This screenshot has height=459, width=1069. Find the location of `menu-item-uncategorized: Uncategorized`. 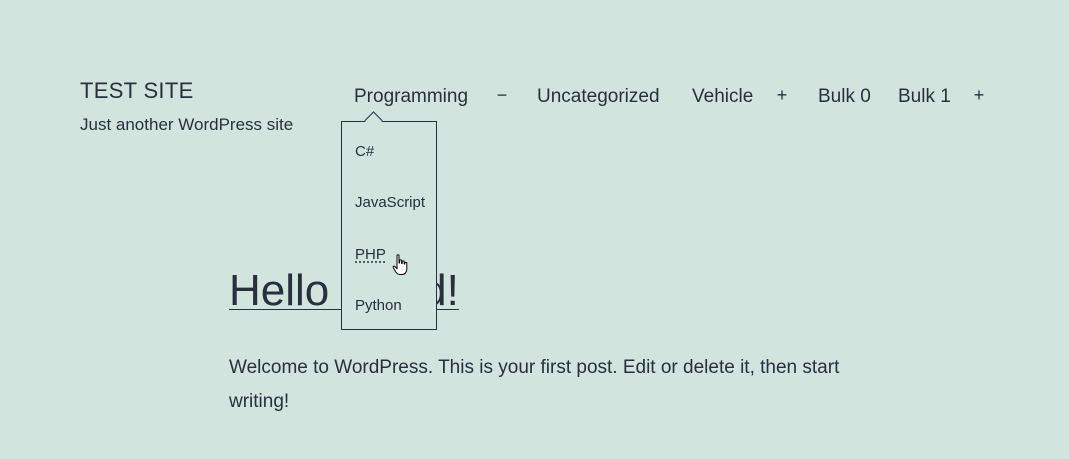

menu-item-uncategorized: Uncategorized is located at coordinates (598, 97).